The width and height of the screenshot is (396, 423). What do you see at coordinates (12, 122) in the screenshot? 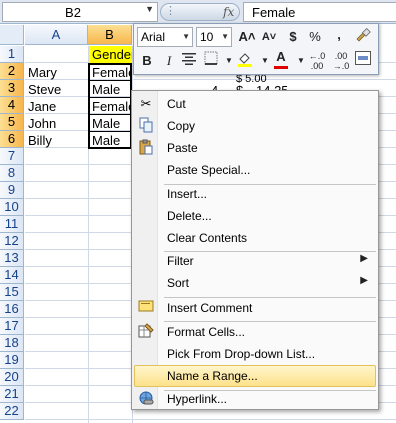
I see `row-header-5: 5` at bounding box center [12, 122].